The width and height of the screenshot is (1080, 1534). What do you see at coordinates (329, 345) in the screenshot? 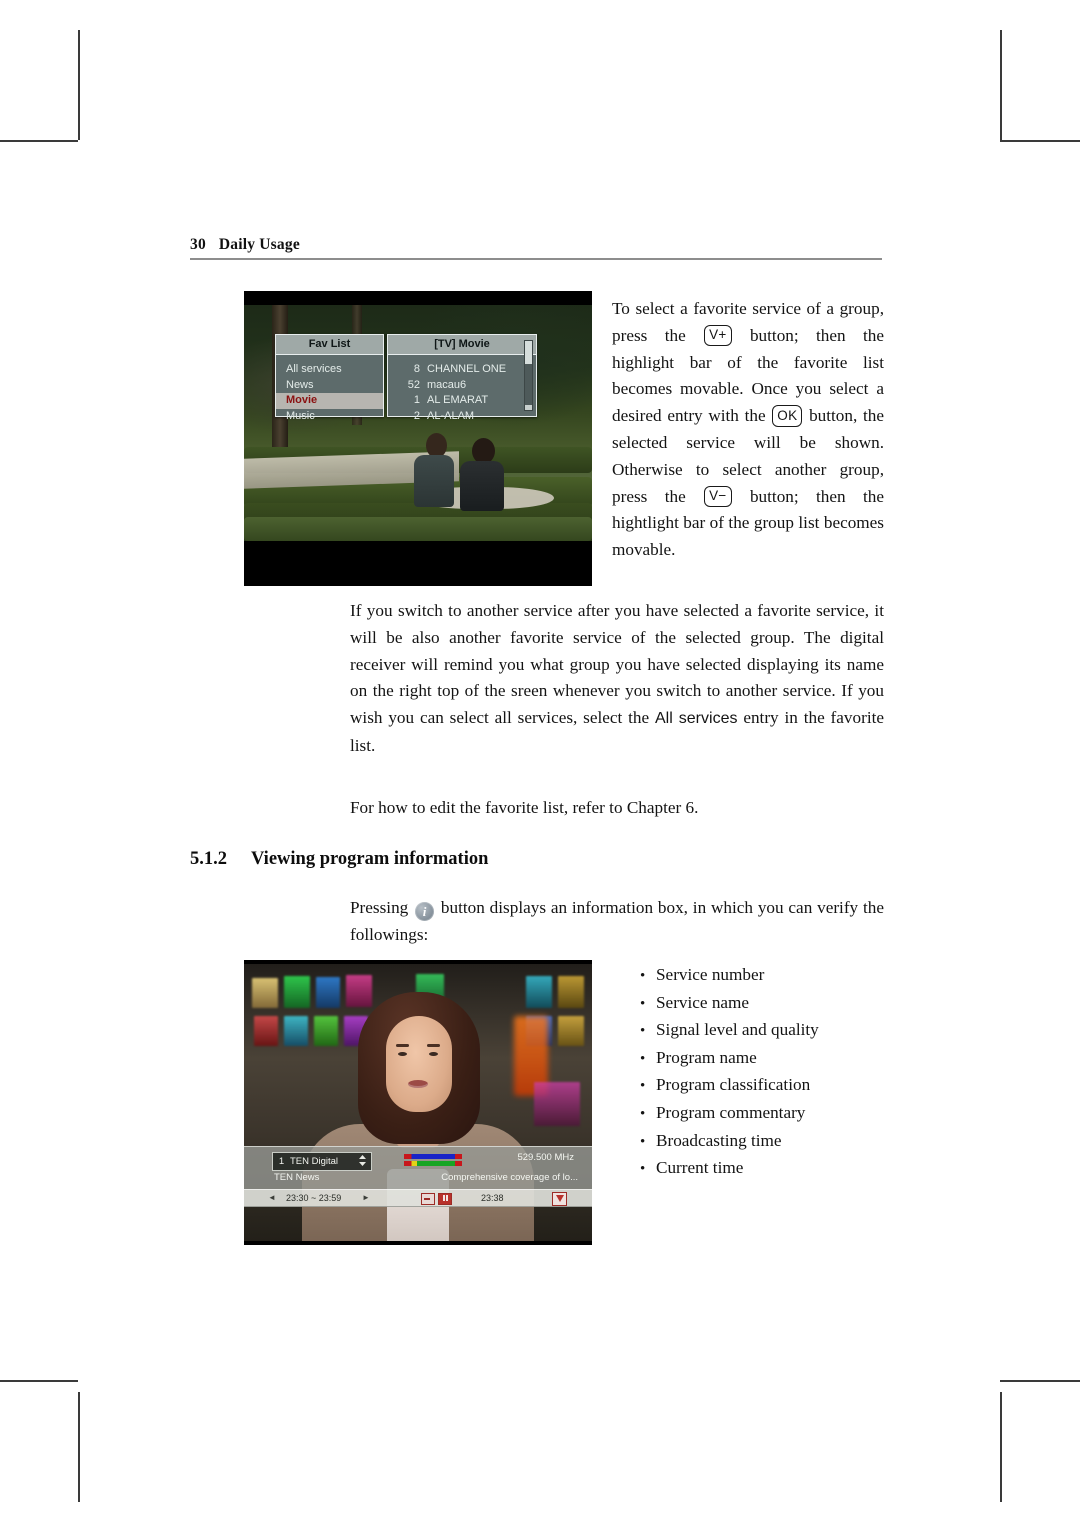
I see `osd-group-list-title: Fav List` at bounding box center [329, 345].